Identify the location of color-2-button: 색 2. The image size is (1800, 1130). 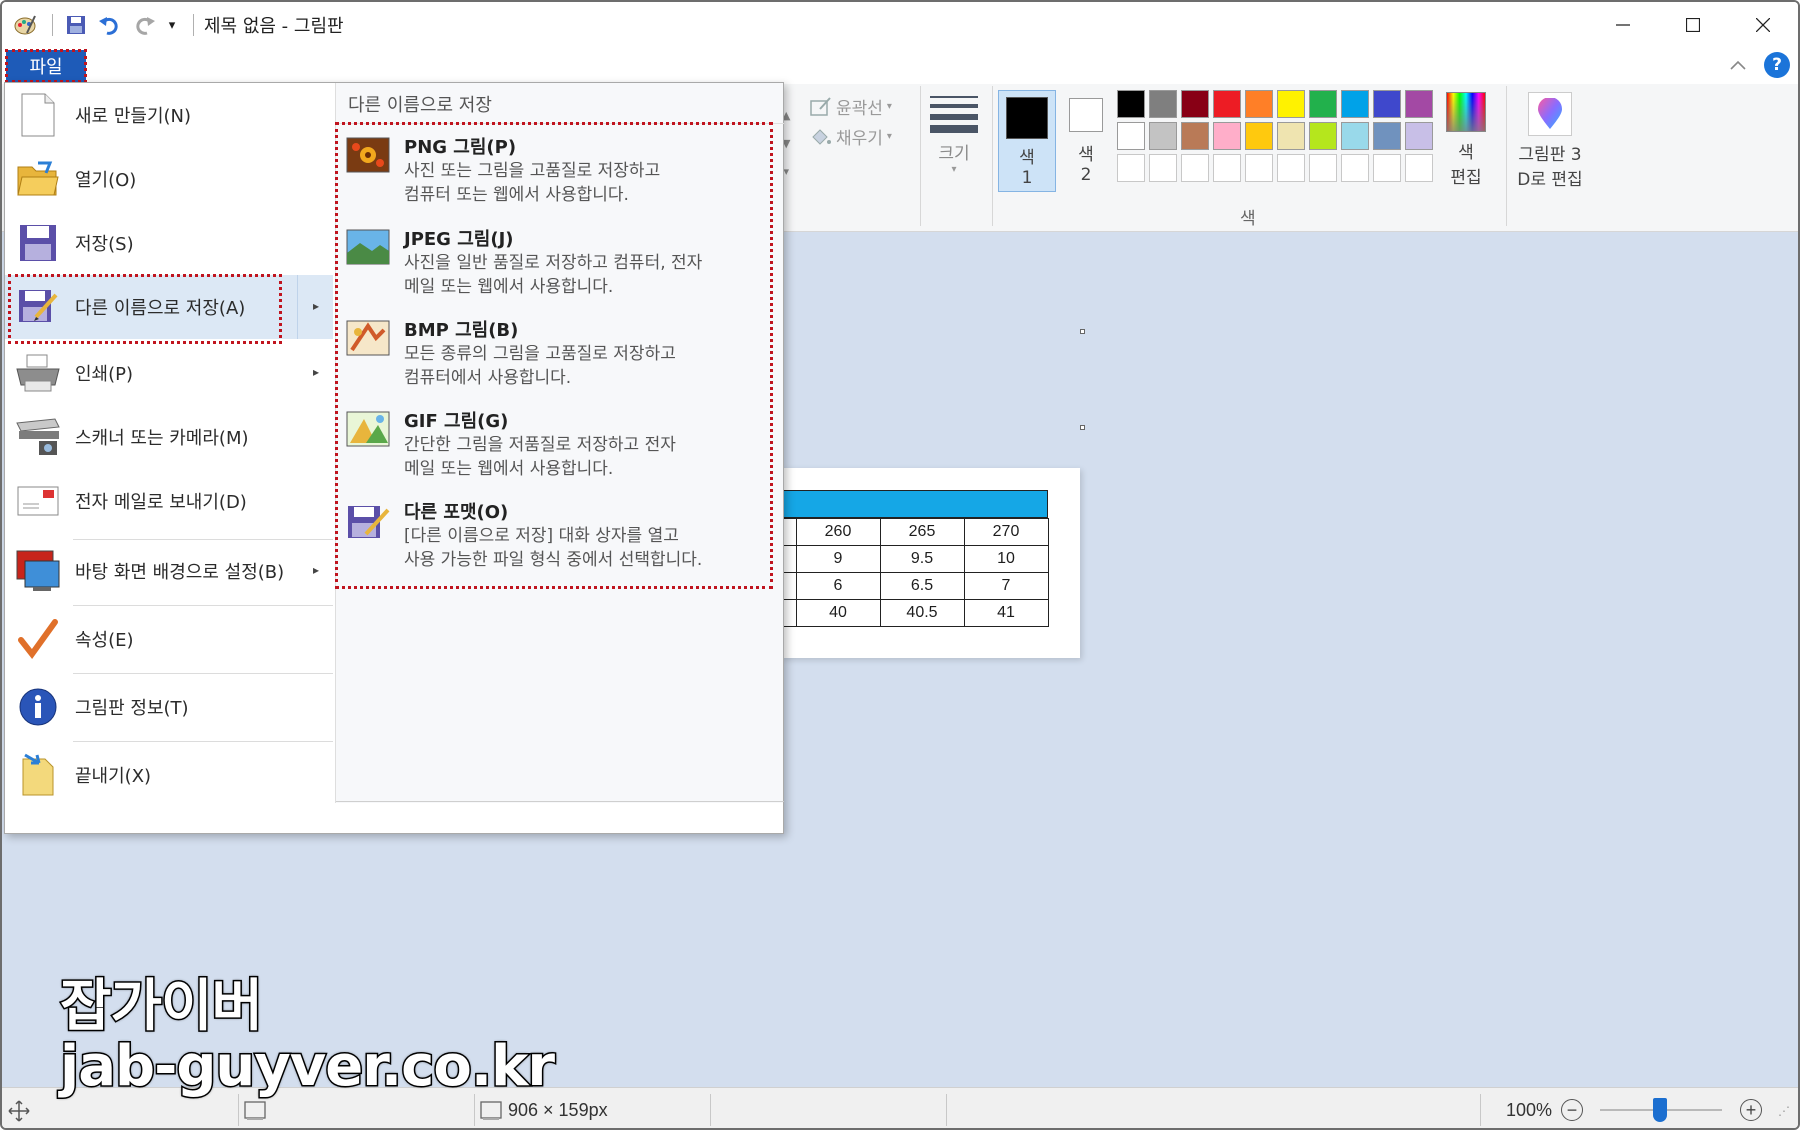
(1086, 137).